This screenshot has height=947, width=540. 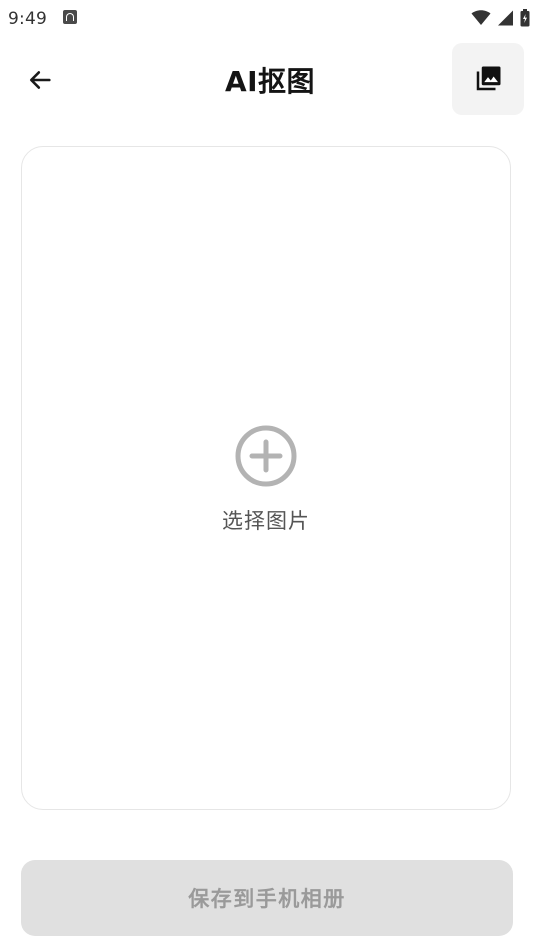 I want to click on signal-icon, so click(x=505, y=18).